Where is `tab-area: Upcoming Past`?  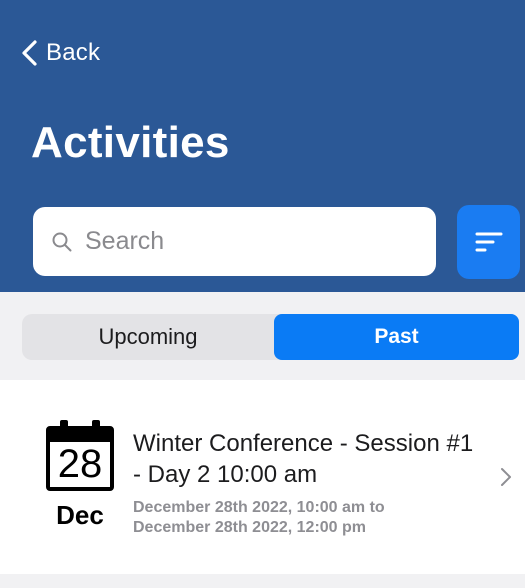 tab-area: Upcoming Past is located at coordinates (262, 336).